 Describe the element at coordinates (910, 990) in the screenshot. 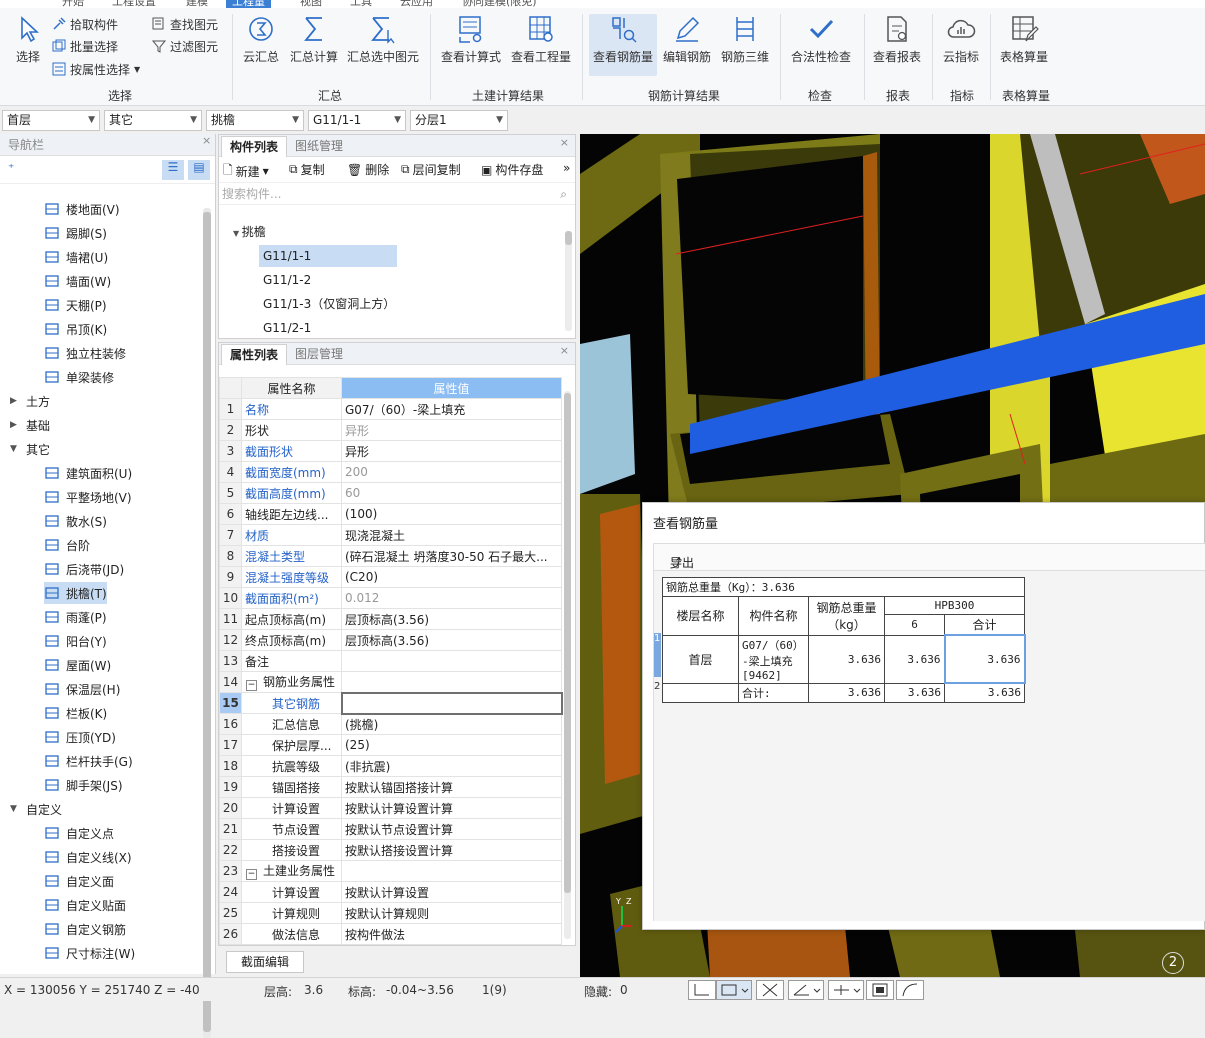

I see `curve-snap-icon` at that location.